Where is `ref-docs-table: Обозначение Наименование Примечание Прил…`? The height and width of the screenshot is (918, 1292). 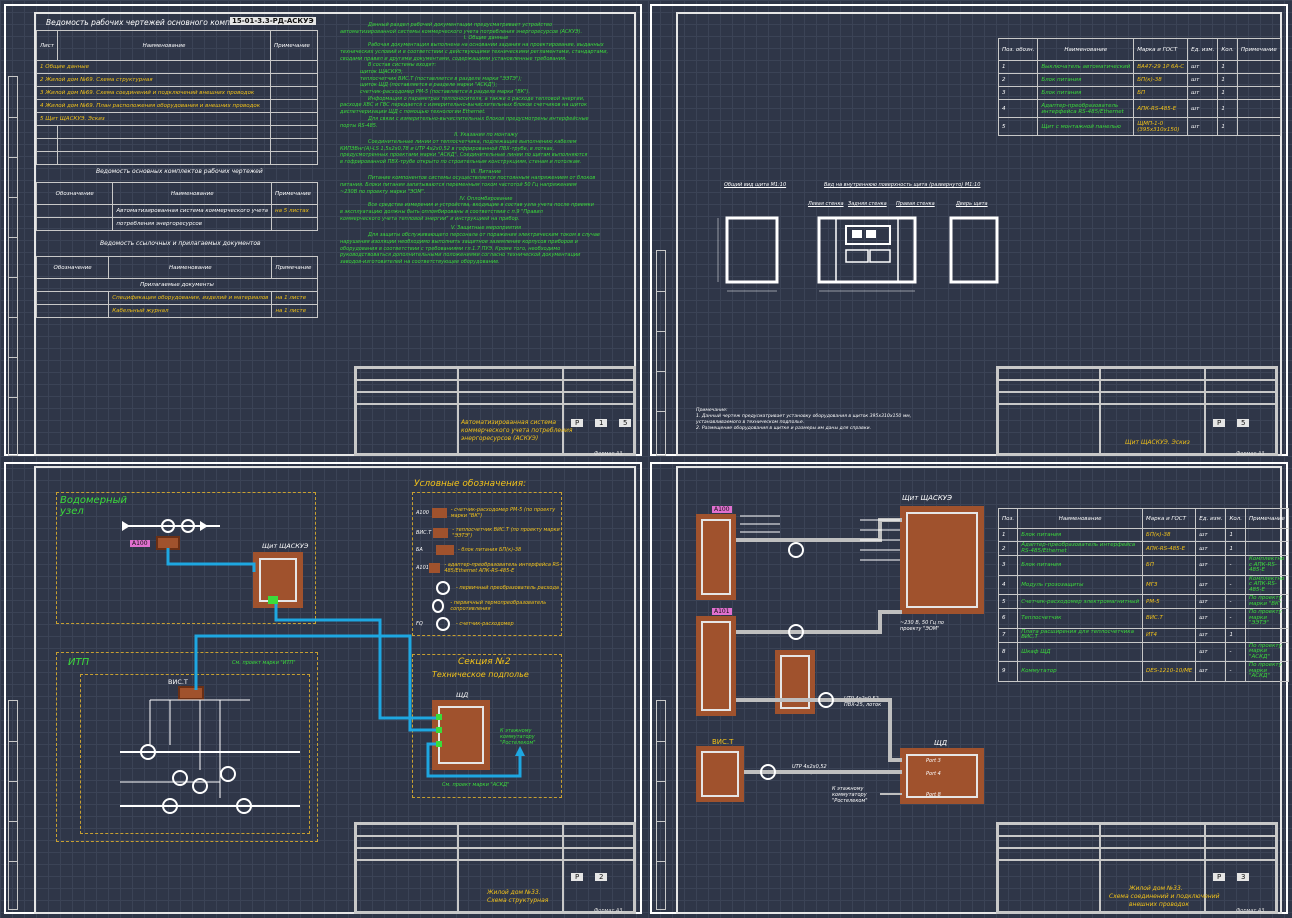
ref-docs-table: Обозначение Наименование Примечание Прил… is located at coordinates (176, 287).